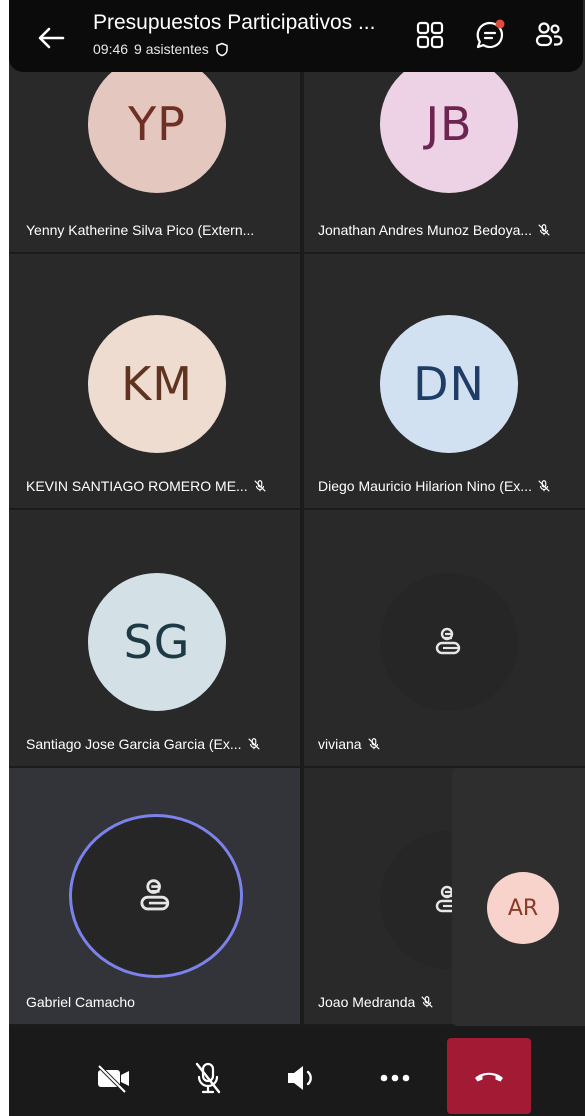 The height and width of the screenshot is (1116, 585). Describe the element at coordinates (367, 1002) in the screenshot. I see `participant-name: Joao Medranda` at that location.